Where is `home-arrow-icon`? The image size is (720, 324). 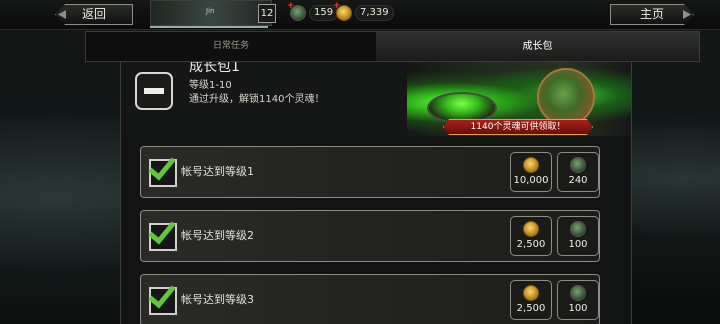
home-arrow-icon is located at coordinates (687, 14).